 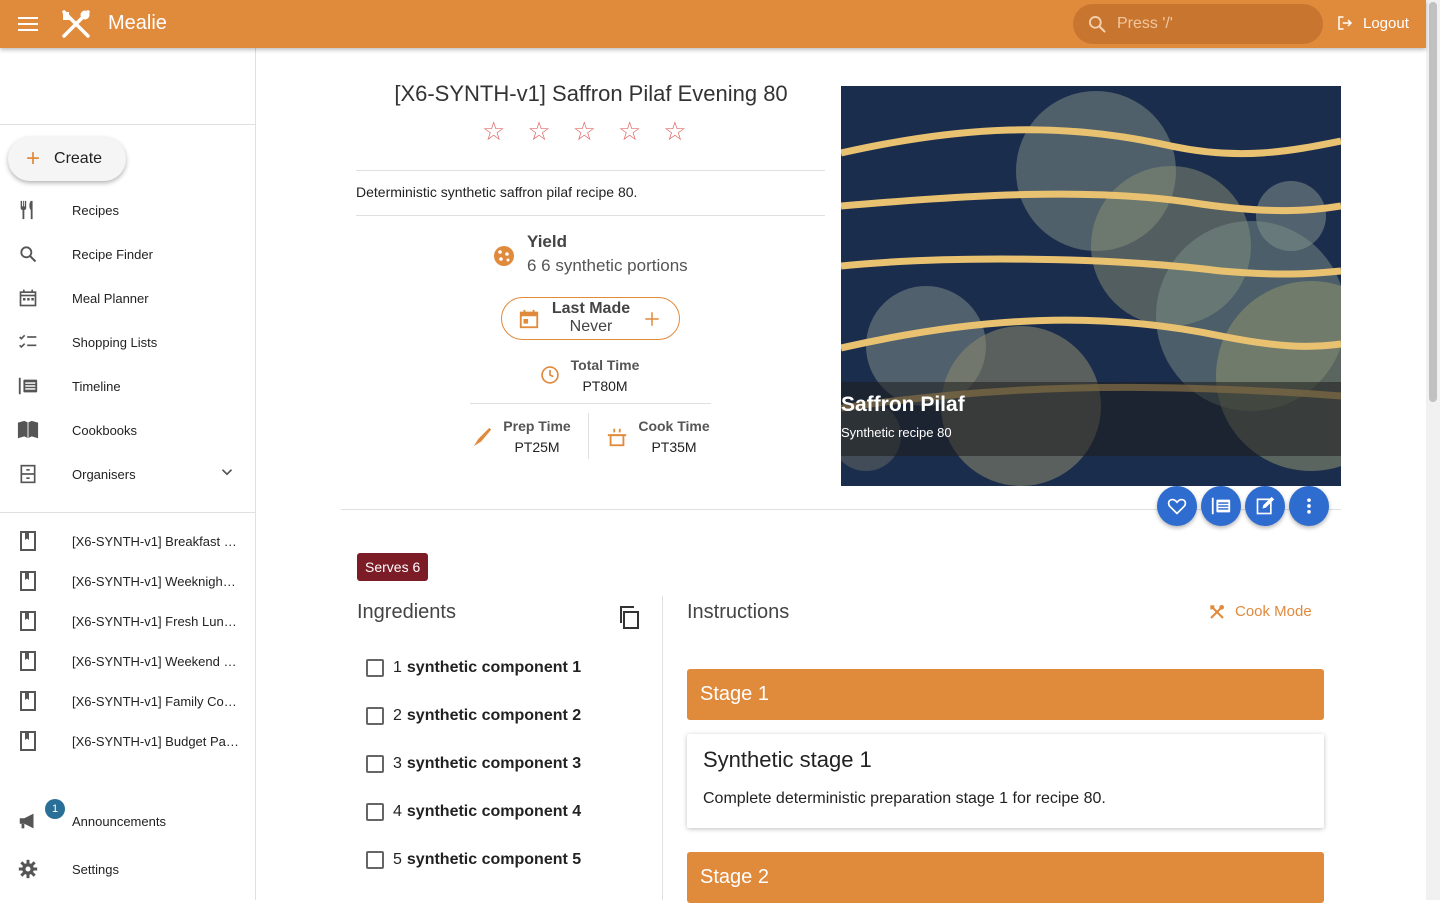 I want to click on sidebar-item-shopping-lists: Shopping Lists, so click(x=127, y=342).